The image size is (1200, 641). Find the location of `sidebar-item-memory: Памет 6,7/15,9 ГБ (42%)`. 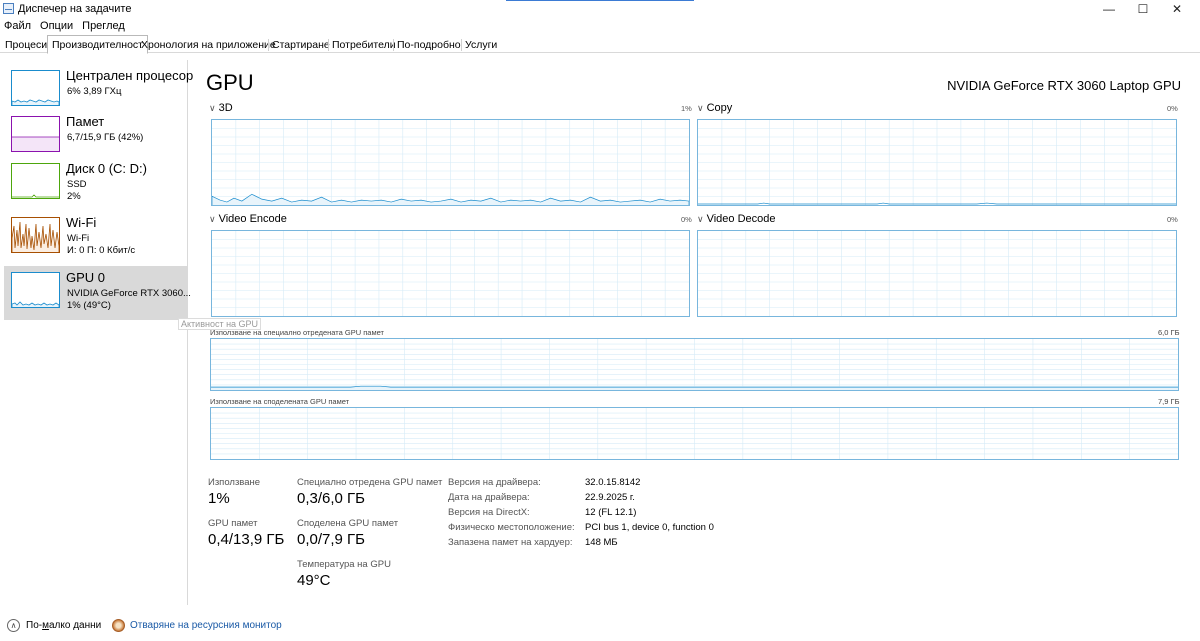

sidebar-item-memory: Памет 6,7/15,9 ГБ (42%) is located at coordinates (95, 137).